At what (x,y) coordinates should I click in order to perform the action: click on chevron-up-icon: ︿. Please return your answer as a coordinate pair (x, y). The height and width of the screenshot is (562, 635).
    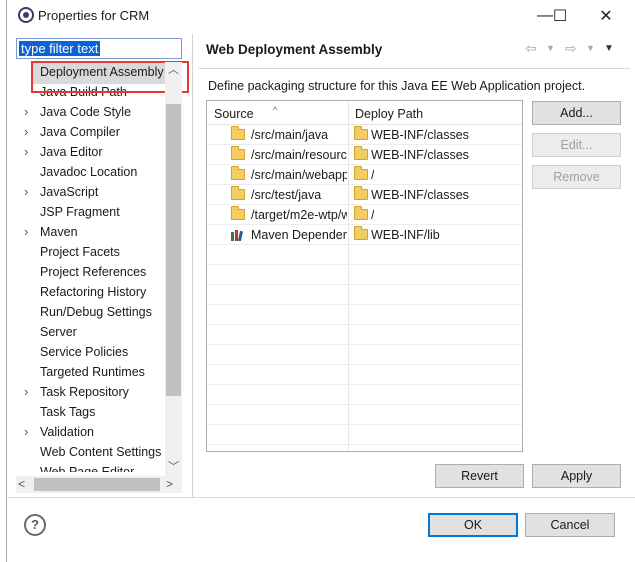
    Looking at the image, I should click on (173, 70).